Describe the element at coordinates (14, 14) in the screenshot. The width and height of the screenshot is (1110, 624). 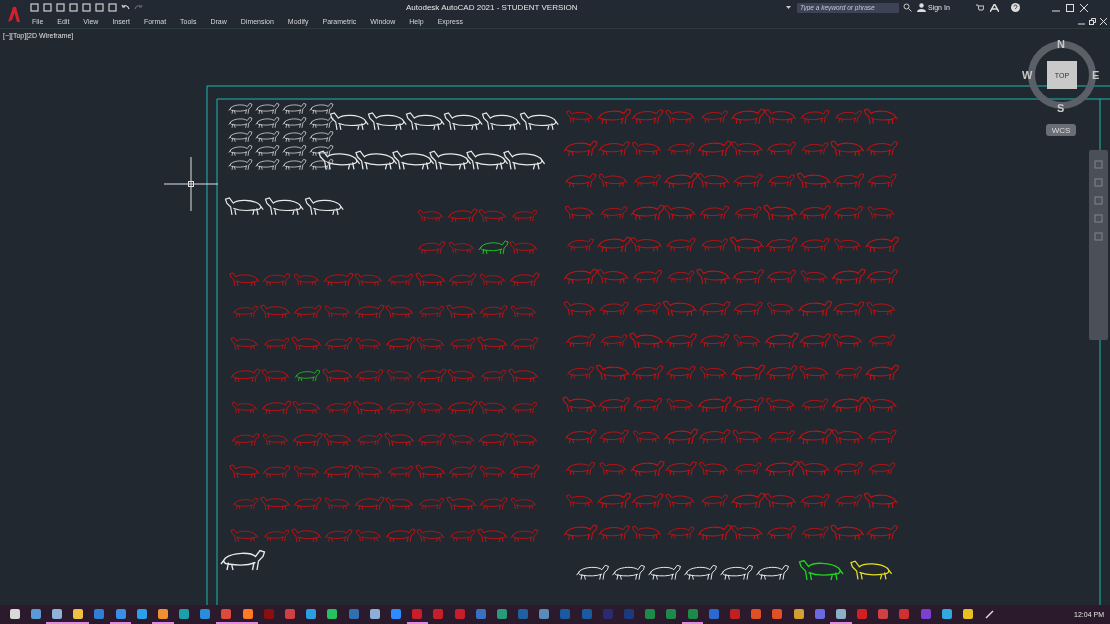
I see `app-logo-icon` at that location.